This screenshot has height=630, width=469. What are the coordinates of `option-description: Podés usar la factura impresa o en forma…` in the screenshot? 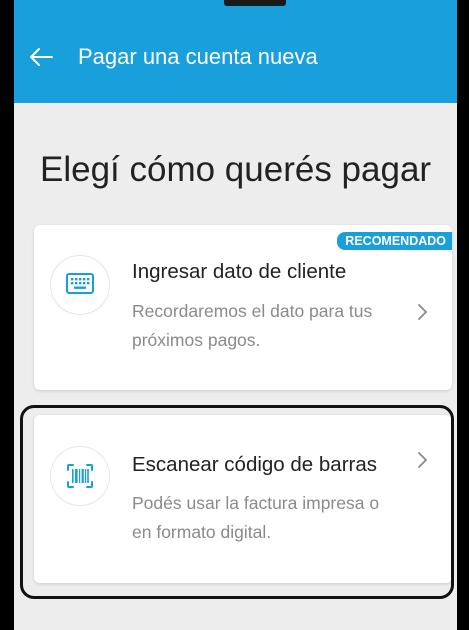 It's located at (256, 517).